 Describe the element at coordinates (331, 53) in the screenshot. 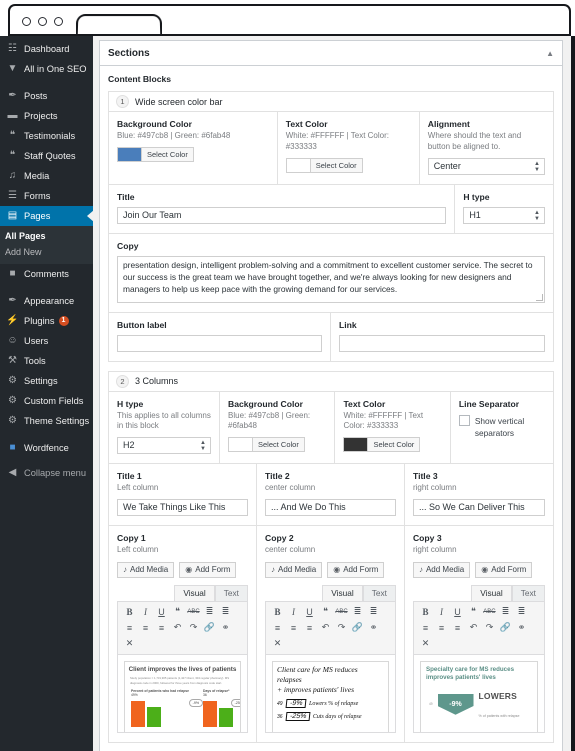

I see `sections-metabox-header: Sections ▲` at that location.